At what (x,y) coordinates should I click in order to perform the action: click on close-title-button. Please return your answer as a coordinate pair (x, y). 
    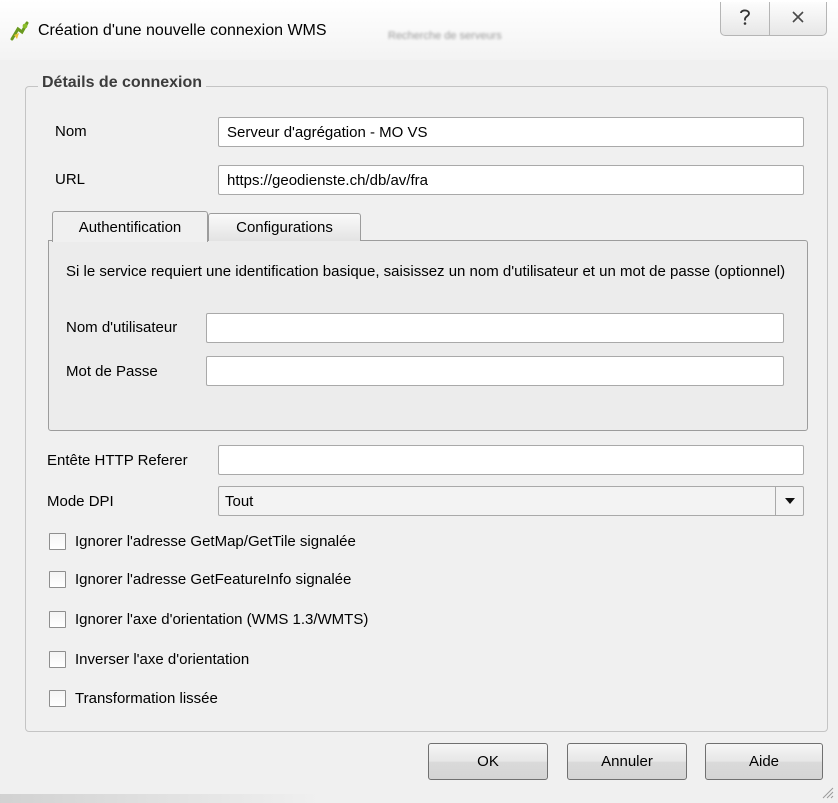
    Looking at the image, I should click on (798, 19).